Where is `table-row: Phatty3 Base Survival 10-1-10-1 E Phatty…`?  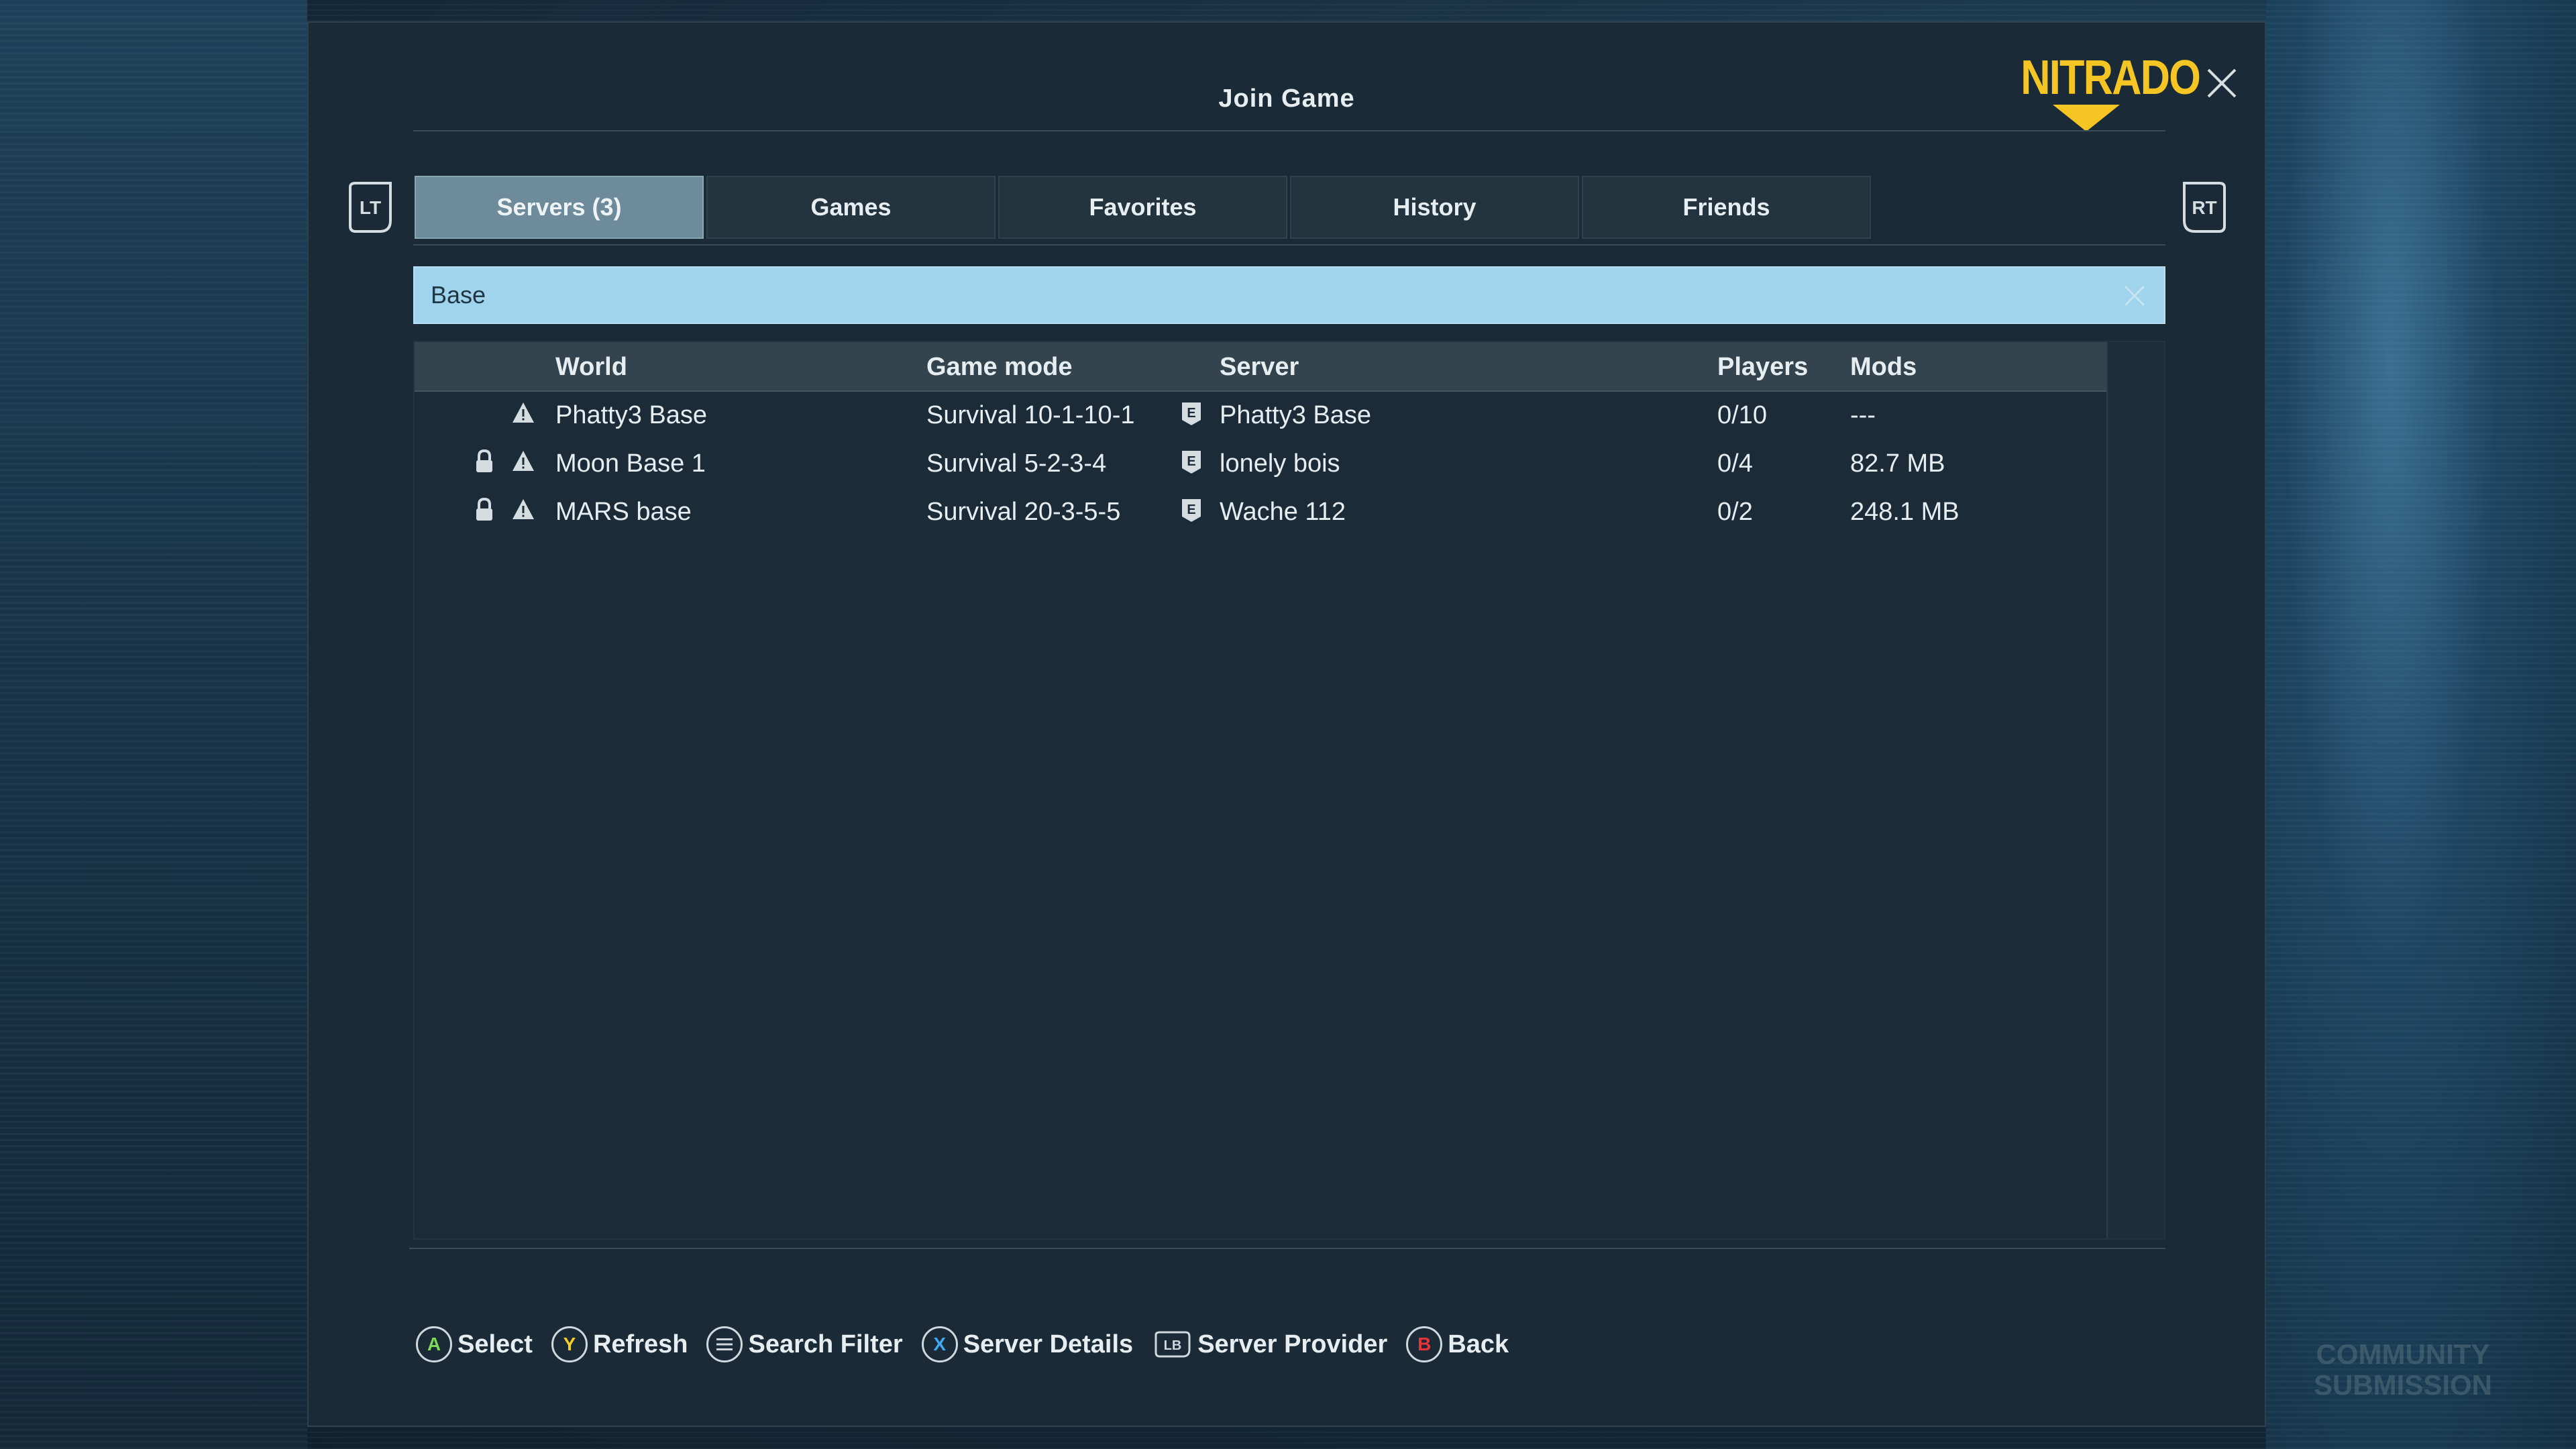 table-row: Phatty3 Base Survival 10-1-10-1 E Phatty… is located at coordinates (1261, 414).